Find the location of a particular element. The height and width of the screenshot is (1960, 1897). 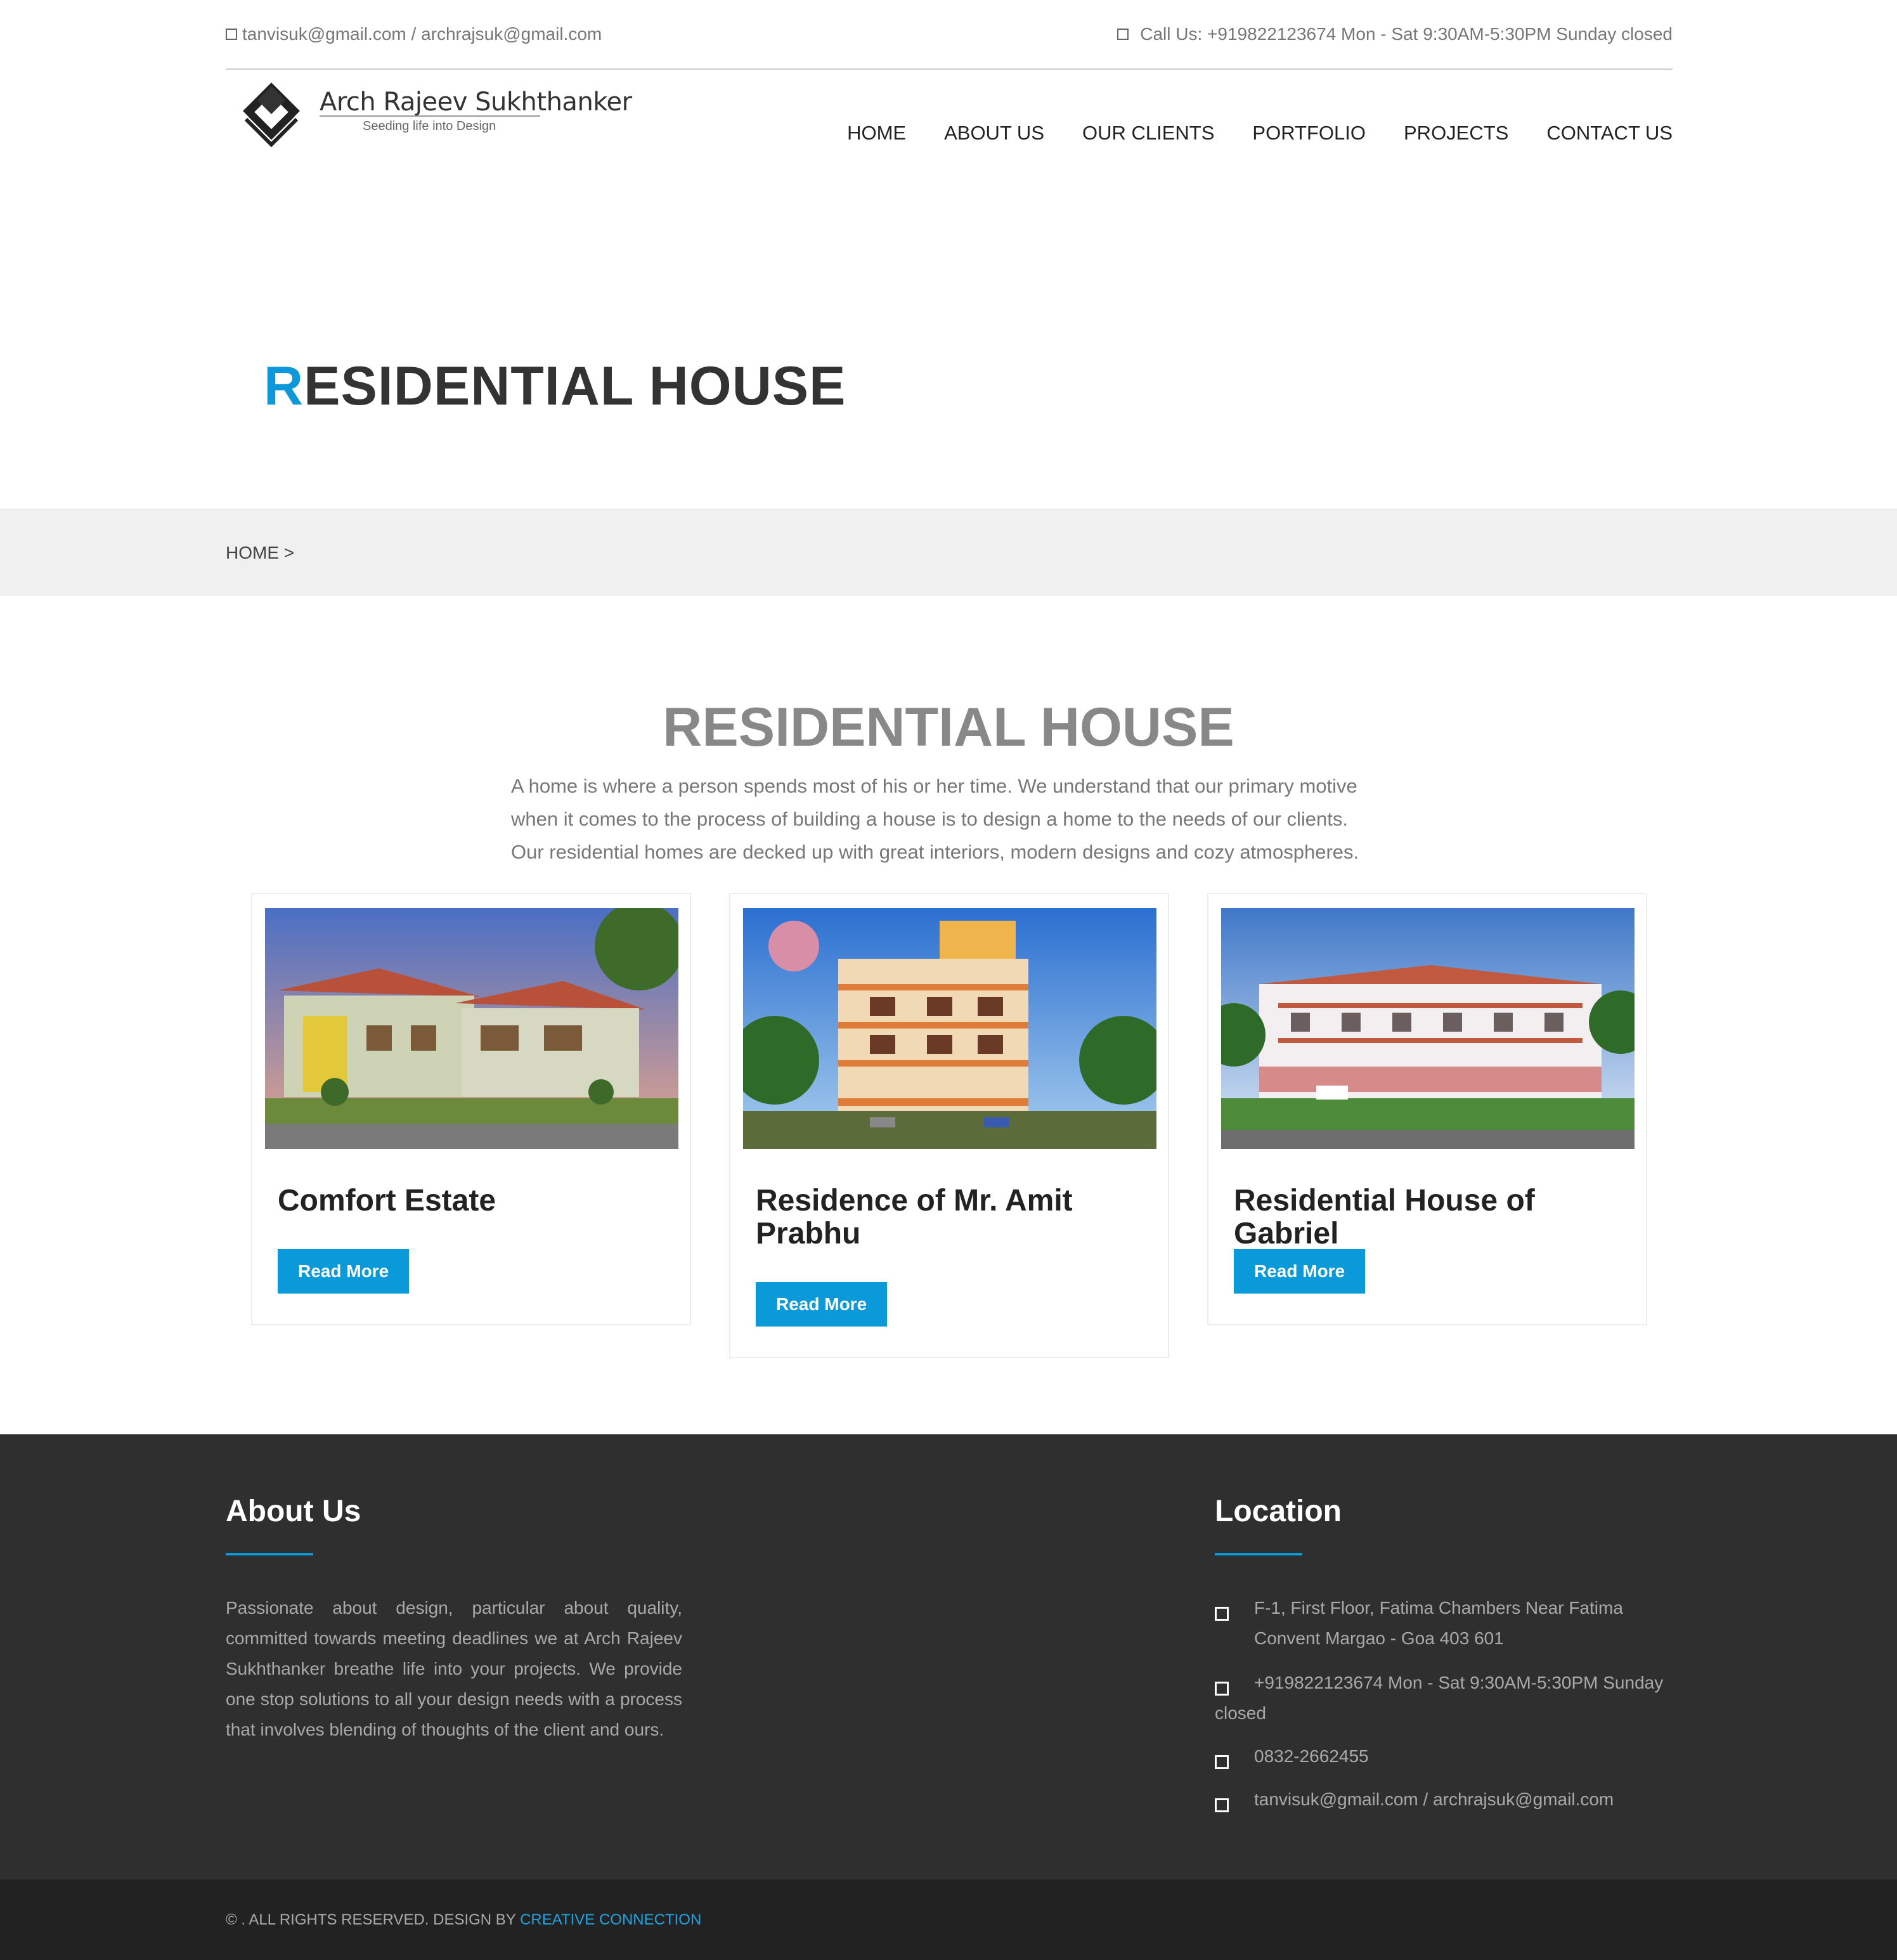

project-title: Residential House of Gabriel is located at coordinates (1430, 1217).